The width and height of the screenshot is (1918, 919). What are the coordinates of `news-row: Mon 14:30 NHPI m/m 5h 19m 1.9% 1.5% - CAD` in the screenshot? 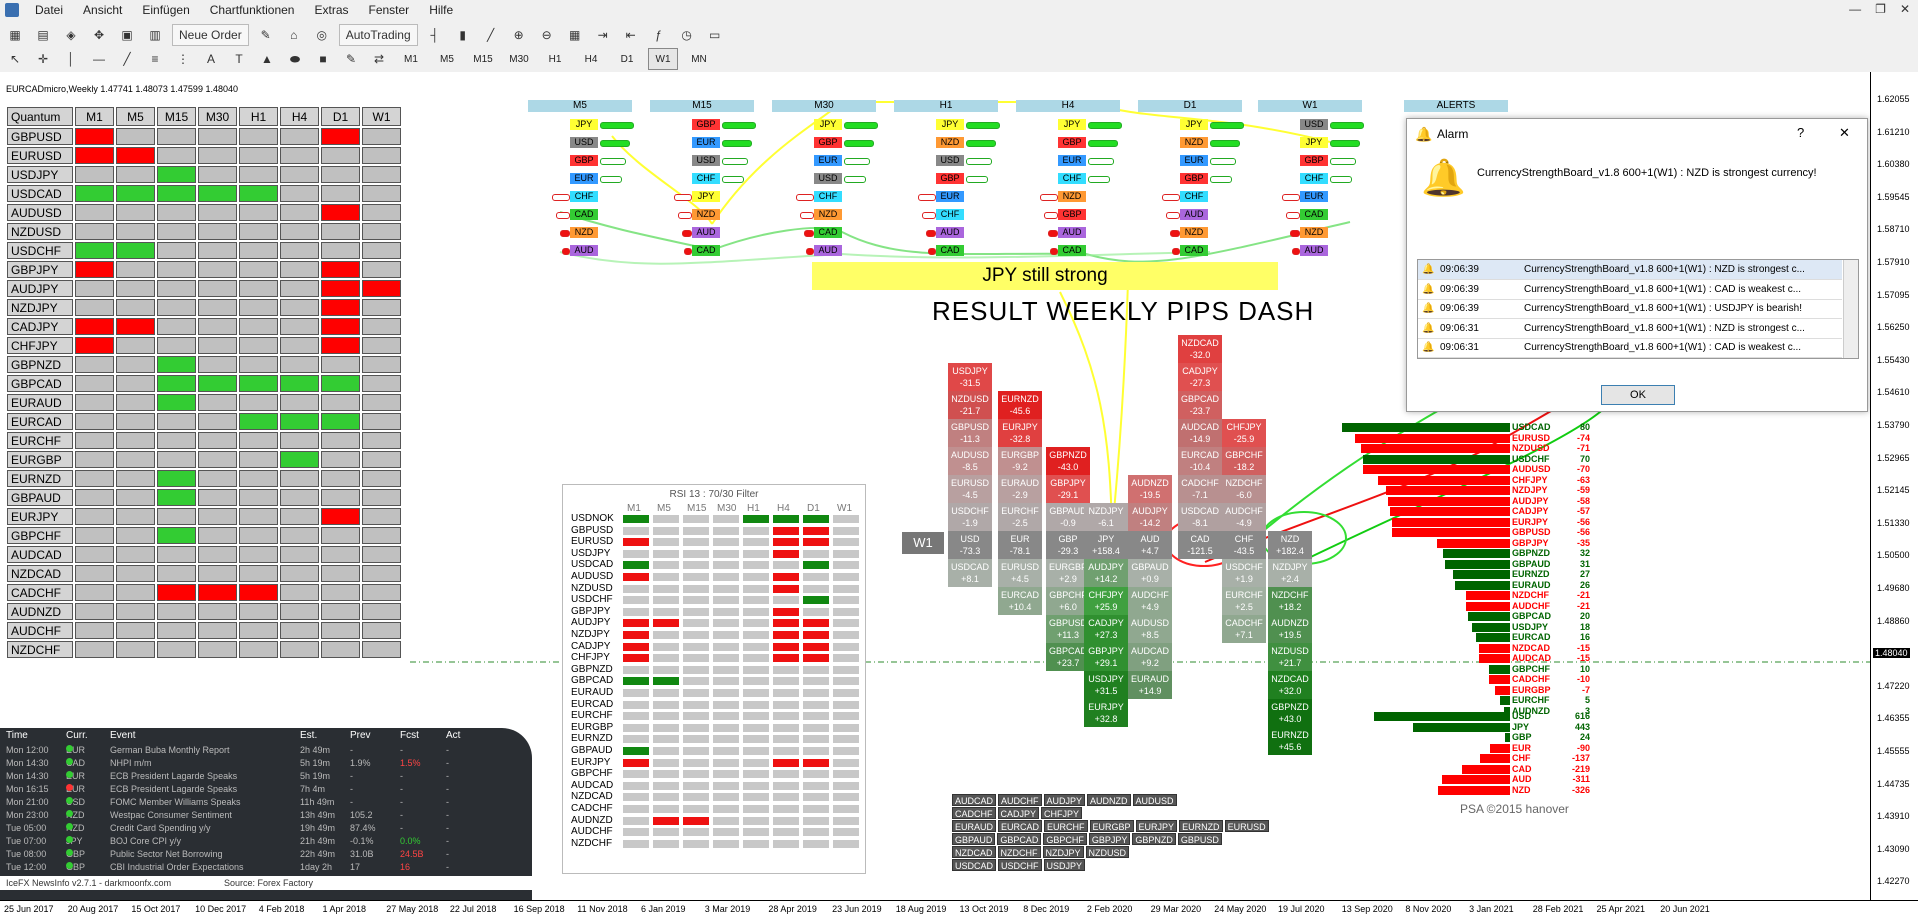 It's located at (264, 764).